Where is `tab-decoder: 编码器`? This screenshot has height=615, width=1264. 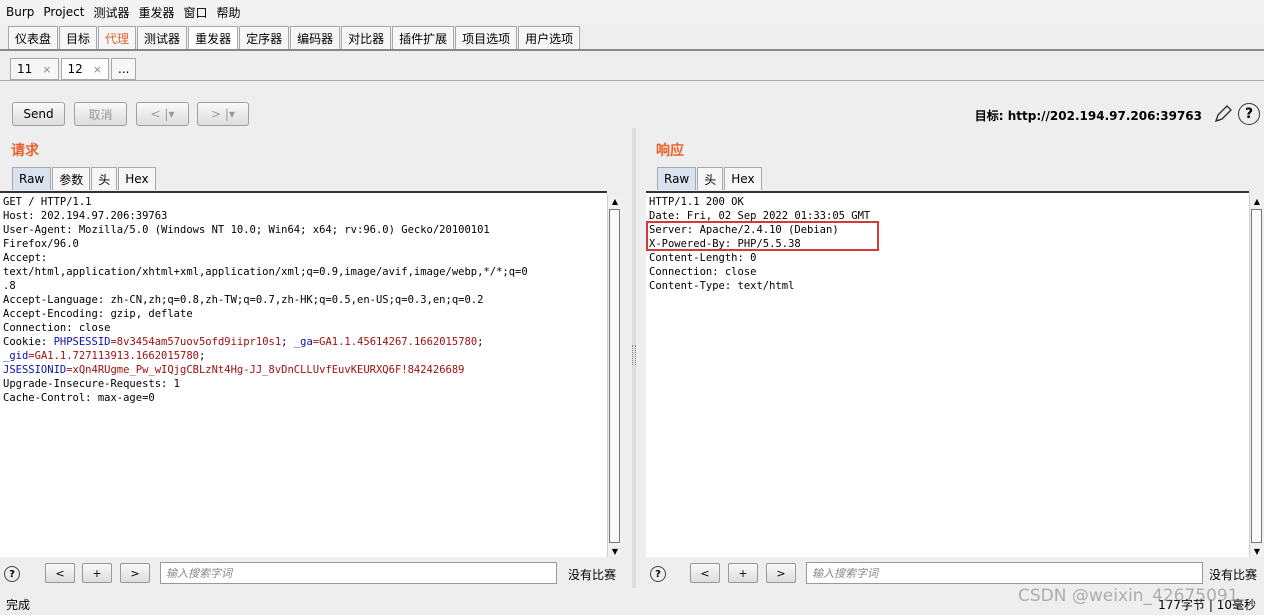
tab-decoder: 编码器 is located at coordinates (315, 37).